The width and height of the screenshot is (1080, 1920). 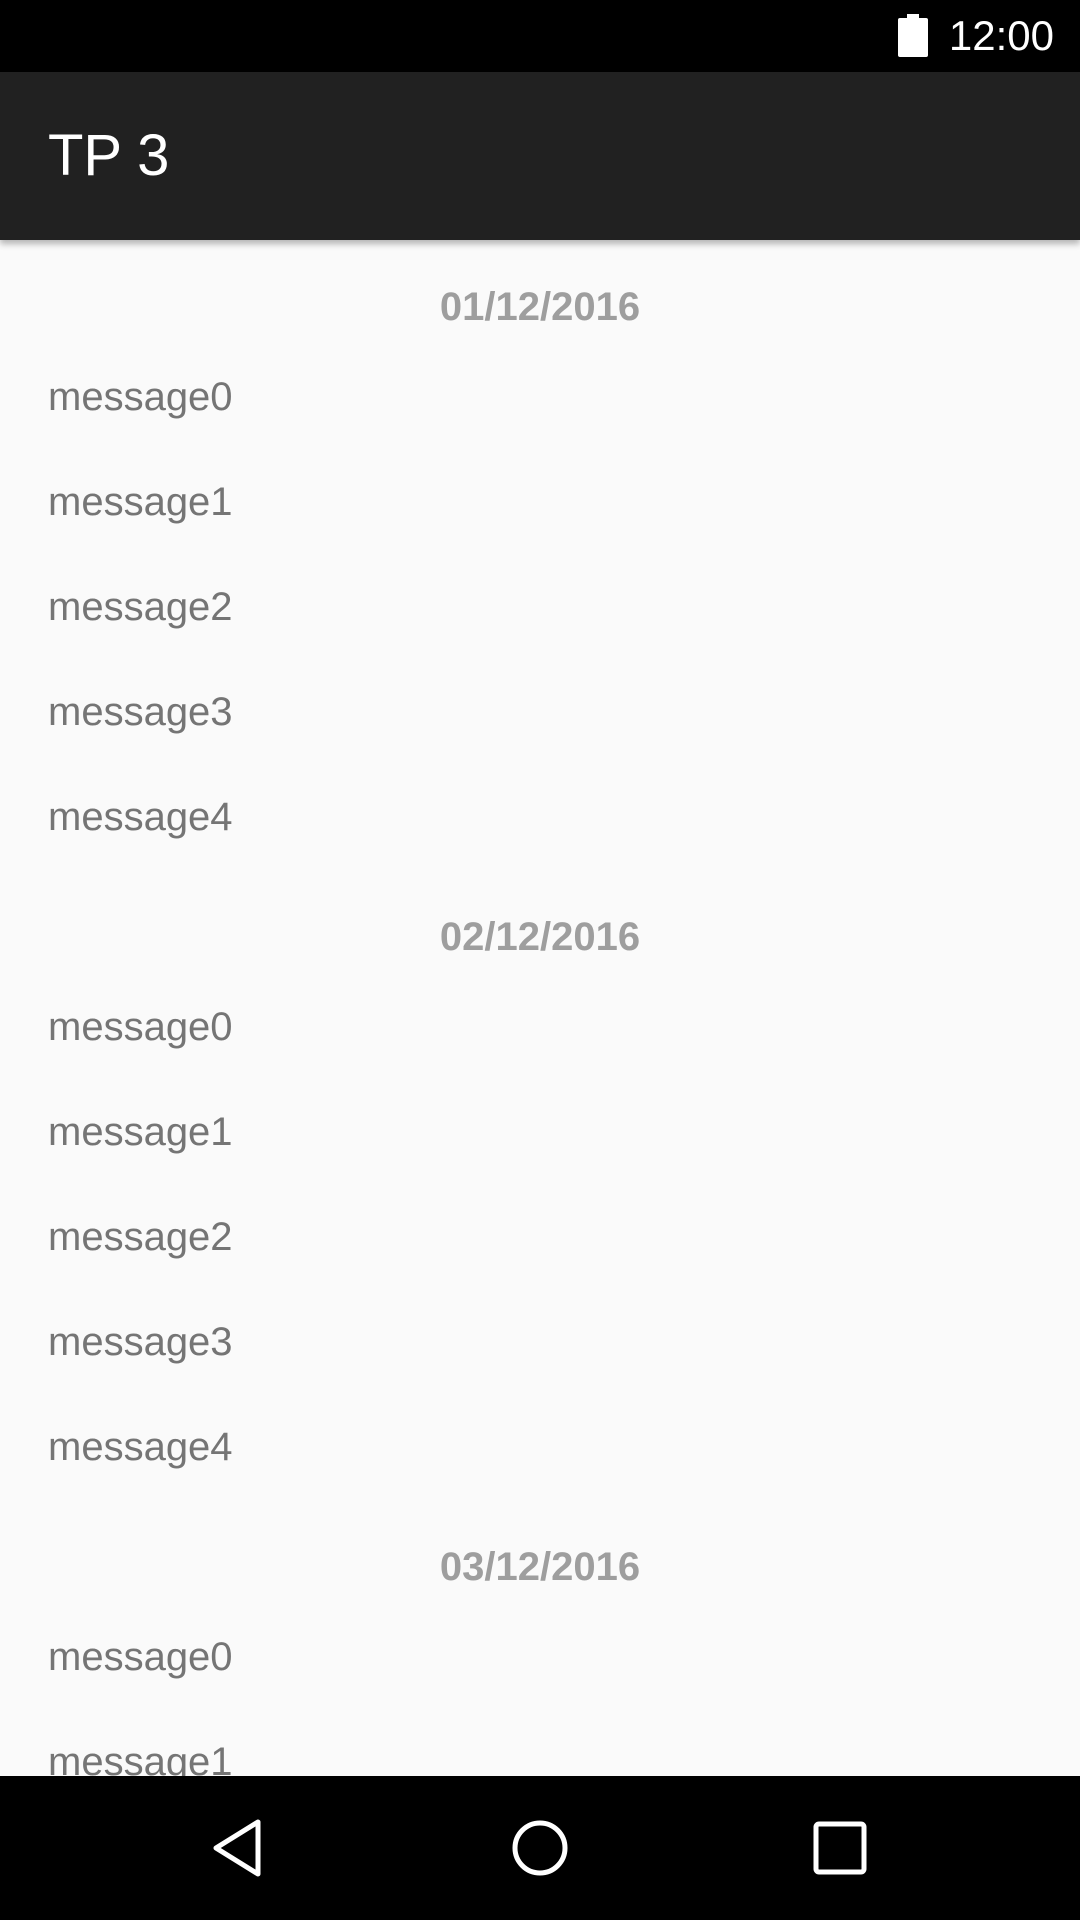 What do you see at coordinates (540, 1567) in the screenshot?
I see `date-header: 03/12/2016` at bounding box center [540, 1567].